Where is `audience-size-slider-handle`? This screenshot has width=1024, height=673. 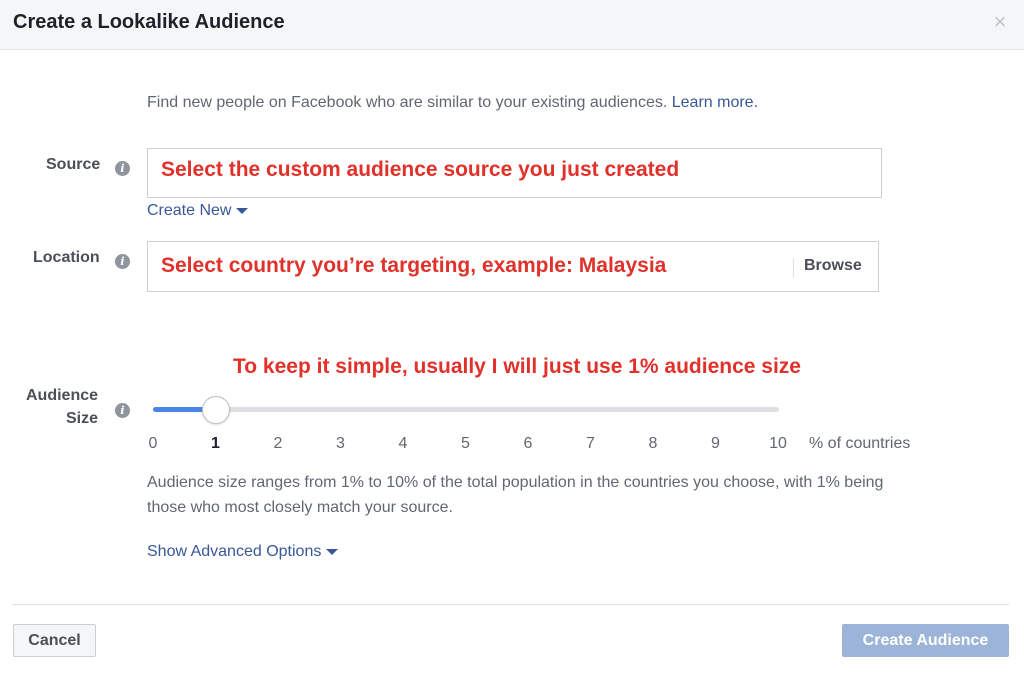 audience-size-slider-handle is located at coordinates (215, 410).